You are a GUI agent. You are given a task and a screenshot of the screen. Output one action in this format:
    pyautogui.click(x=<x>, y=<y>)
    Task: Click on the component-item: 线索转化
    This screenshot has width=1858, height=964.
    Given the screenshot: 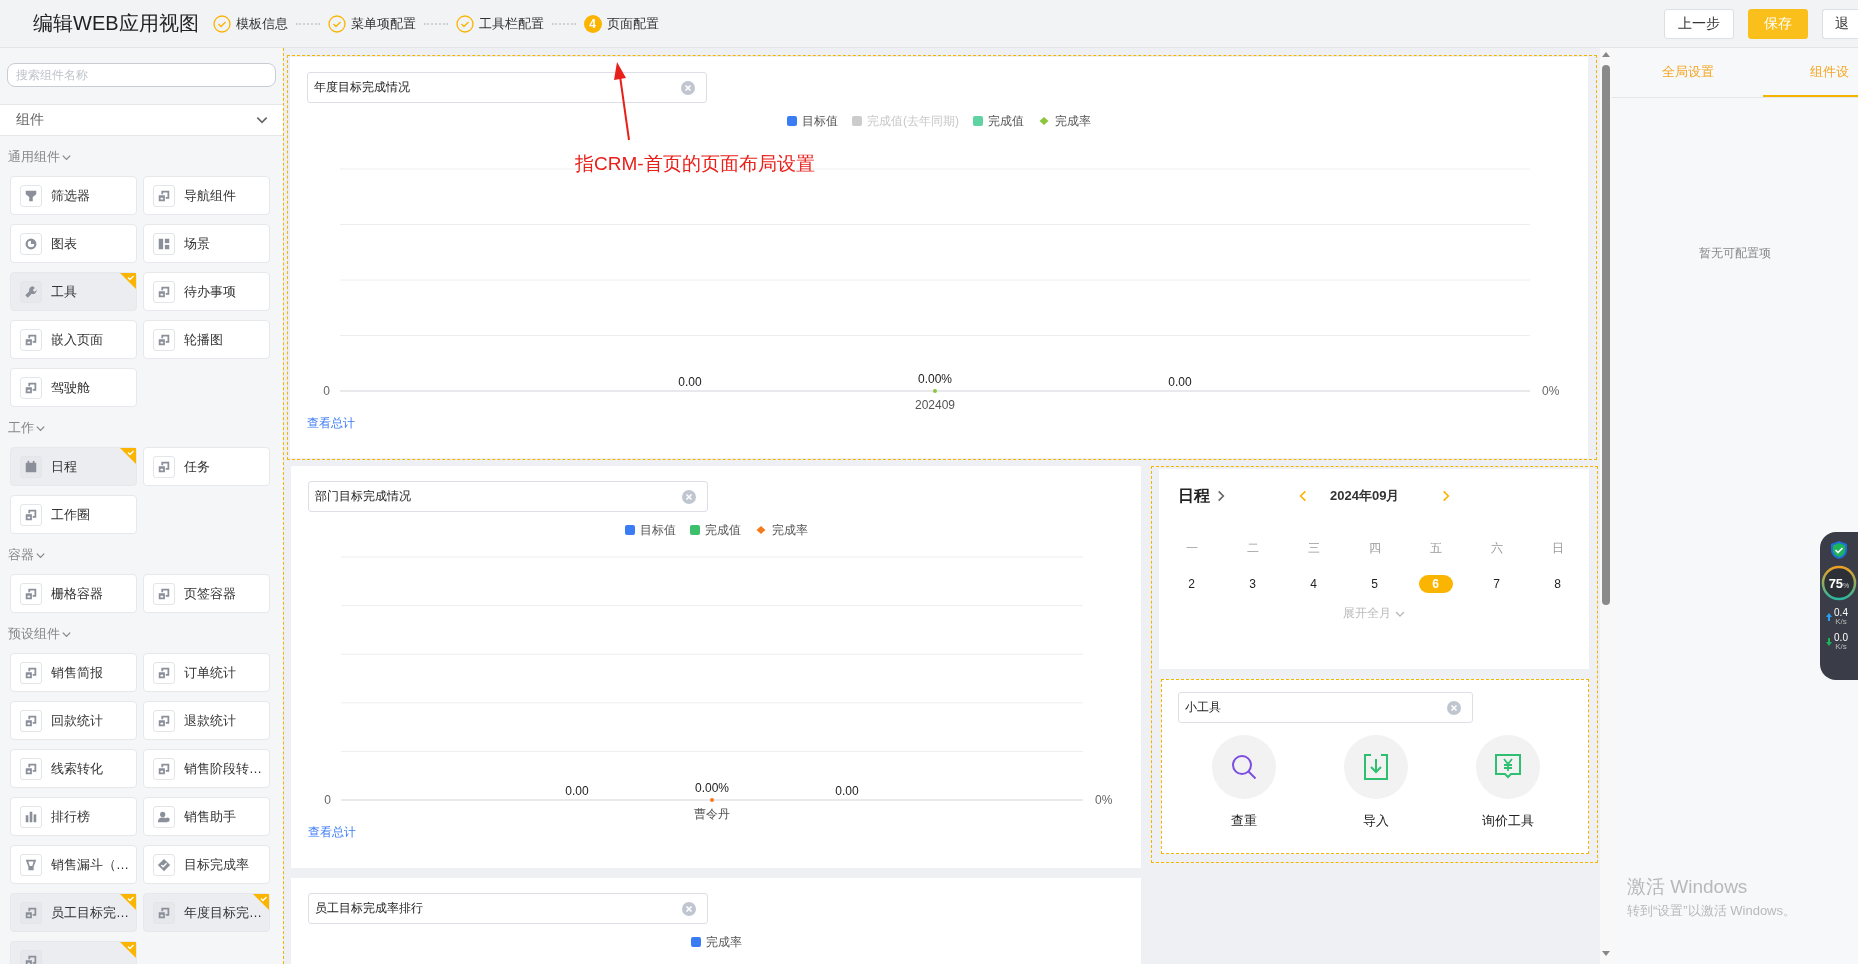 What is the action you would take?
    pyautogui.click(x=73, y=768)
    